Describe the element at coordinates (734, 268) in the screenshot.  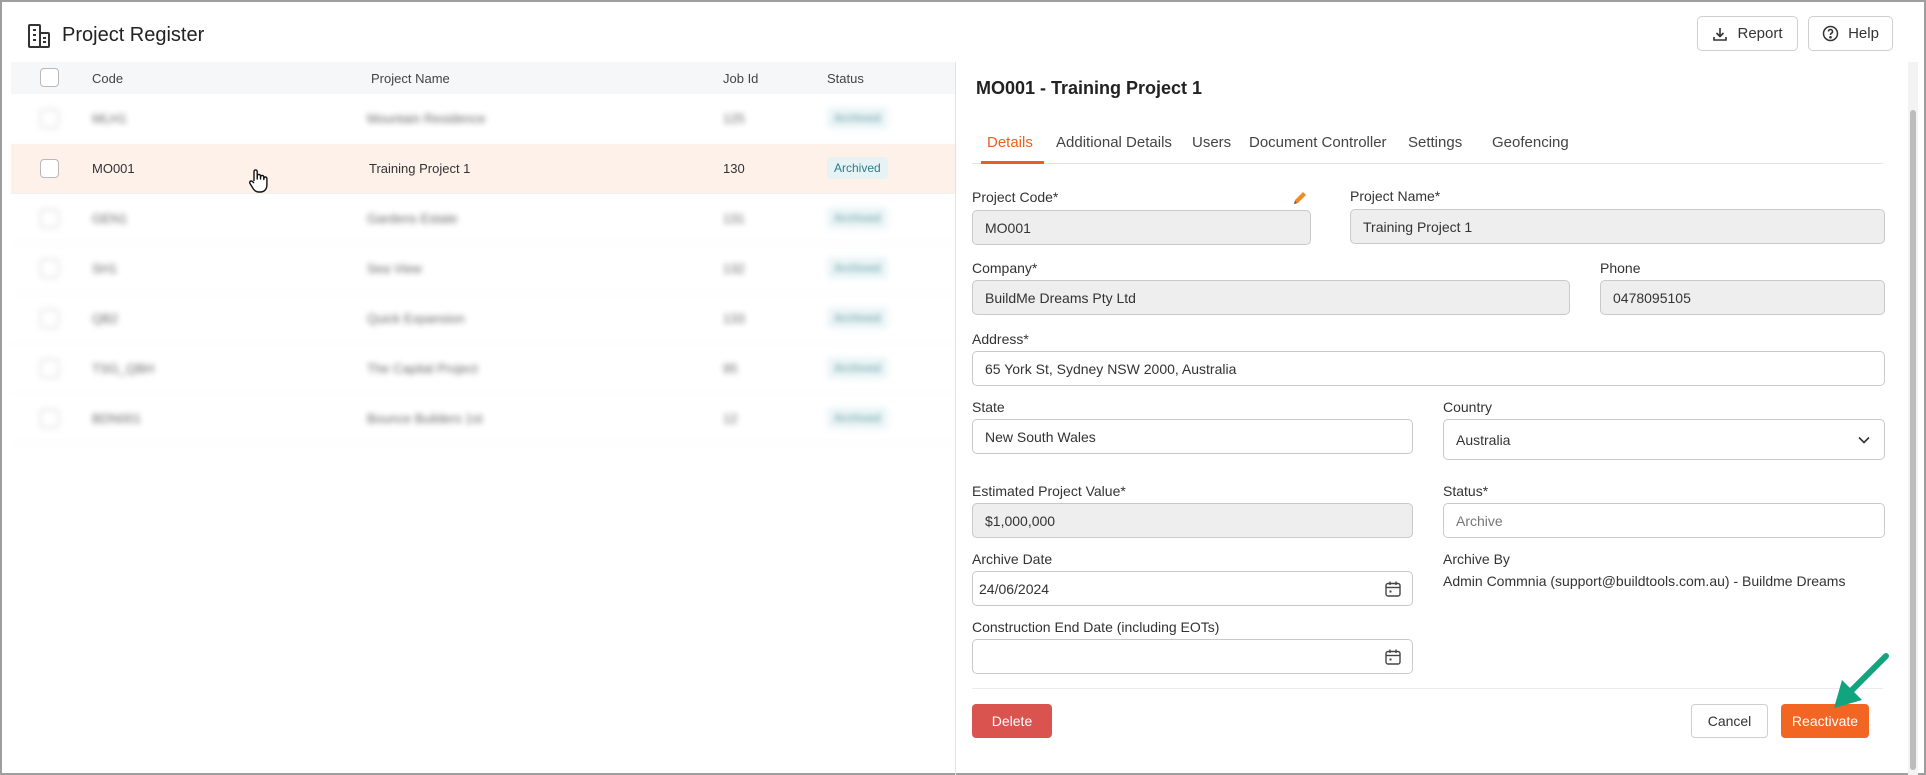
I see `row-job-id: 132` at that location.